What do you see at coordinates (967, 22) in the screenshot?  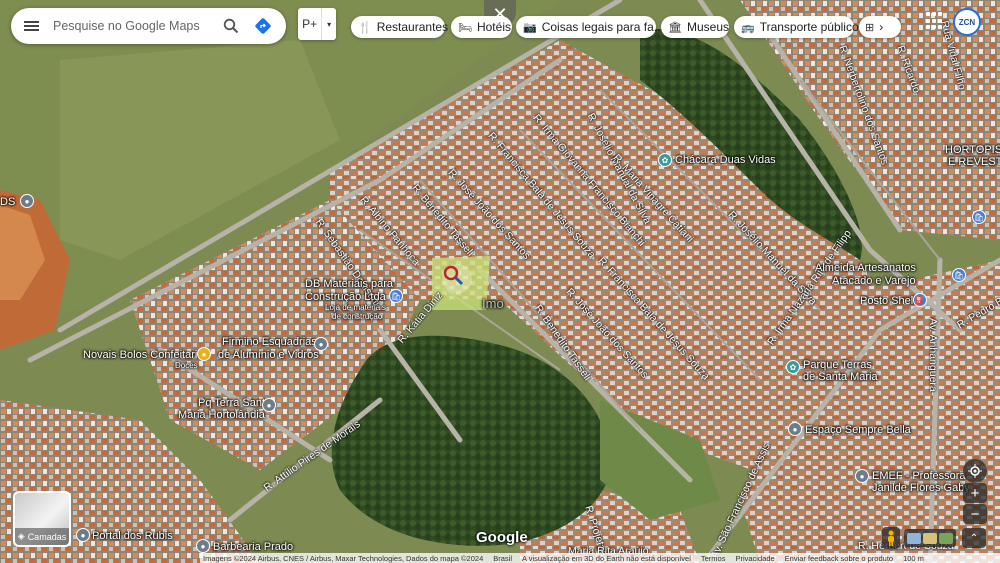 I see `account-avatar: ZCN` at bounding box center [967, 22].